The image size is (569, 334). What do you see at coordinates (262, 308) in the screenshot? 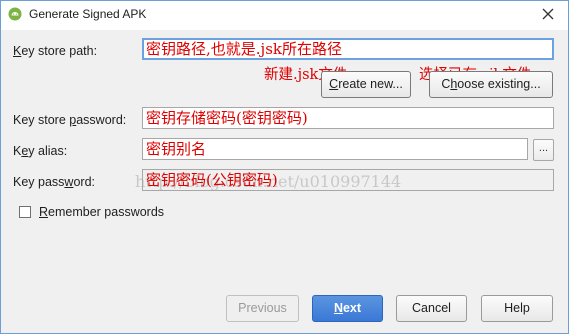
I see `previous-button: Previous` at bounding box center [262, 308].